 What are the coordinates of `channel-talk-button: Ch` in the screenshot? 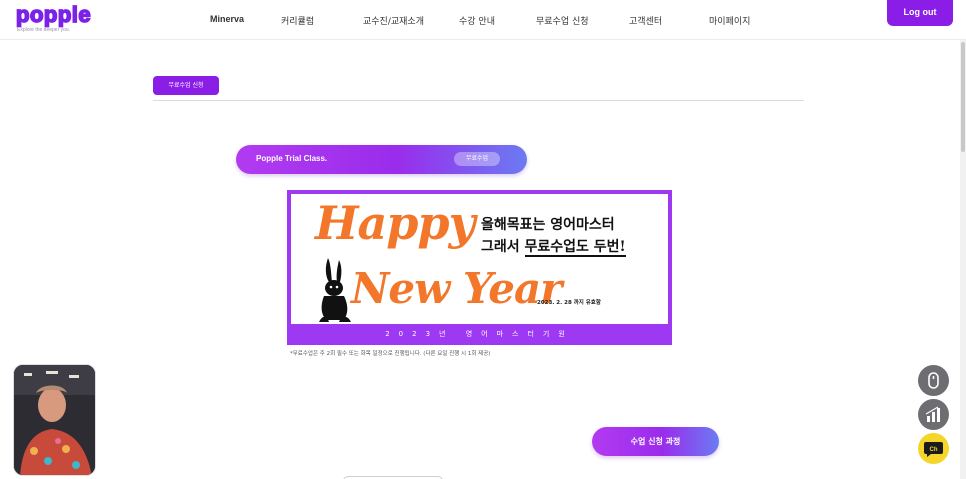 It's located at (933, 448).